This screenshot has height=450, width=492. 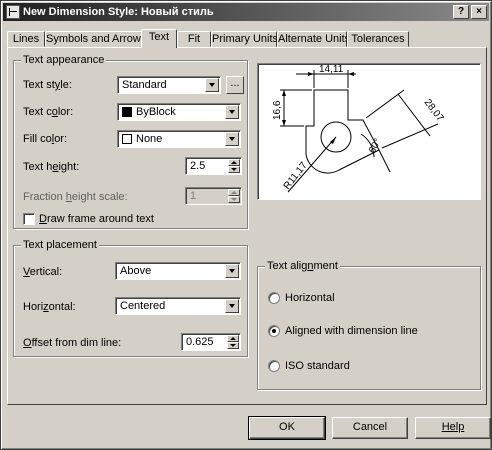 I want to click on tab-lines: Lines, so click(x=26, y=39).